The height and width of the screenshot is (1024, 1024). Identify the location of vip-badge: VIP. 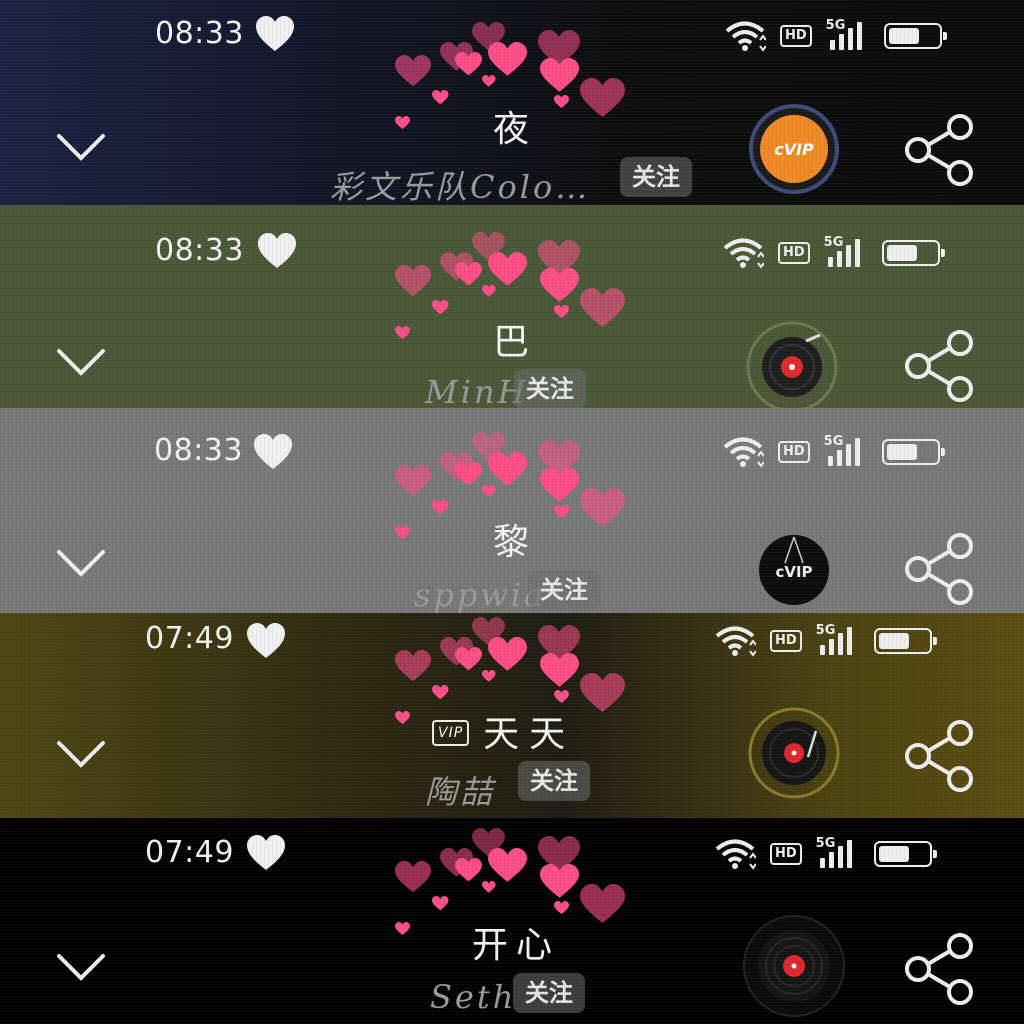
(451, 733).